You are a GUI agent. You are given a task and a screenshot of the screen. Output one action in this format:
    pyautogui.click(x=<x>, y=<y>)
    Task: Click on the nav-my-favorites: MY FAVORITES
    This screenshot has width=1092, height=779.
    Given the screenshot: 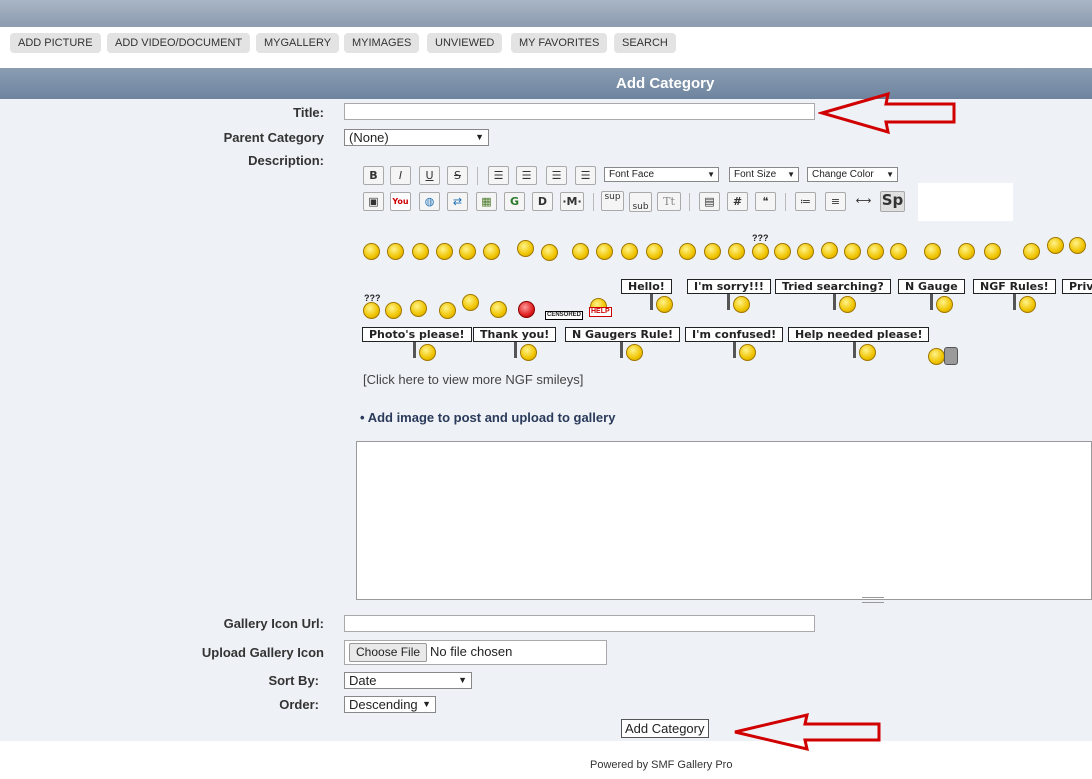 What is the action you would take?
    pyautogui.click(x=559, y=43)
    